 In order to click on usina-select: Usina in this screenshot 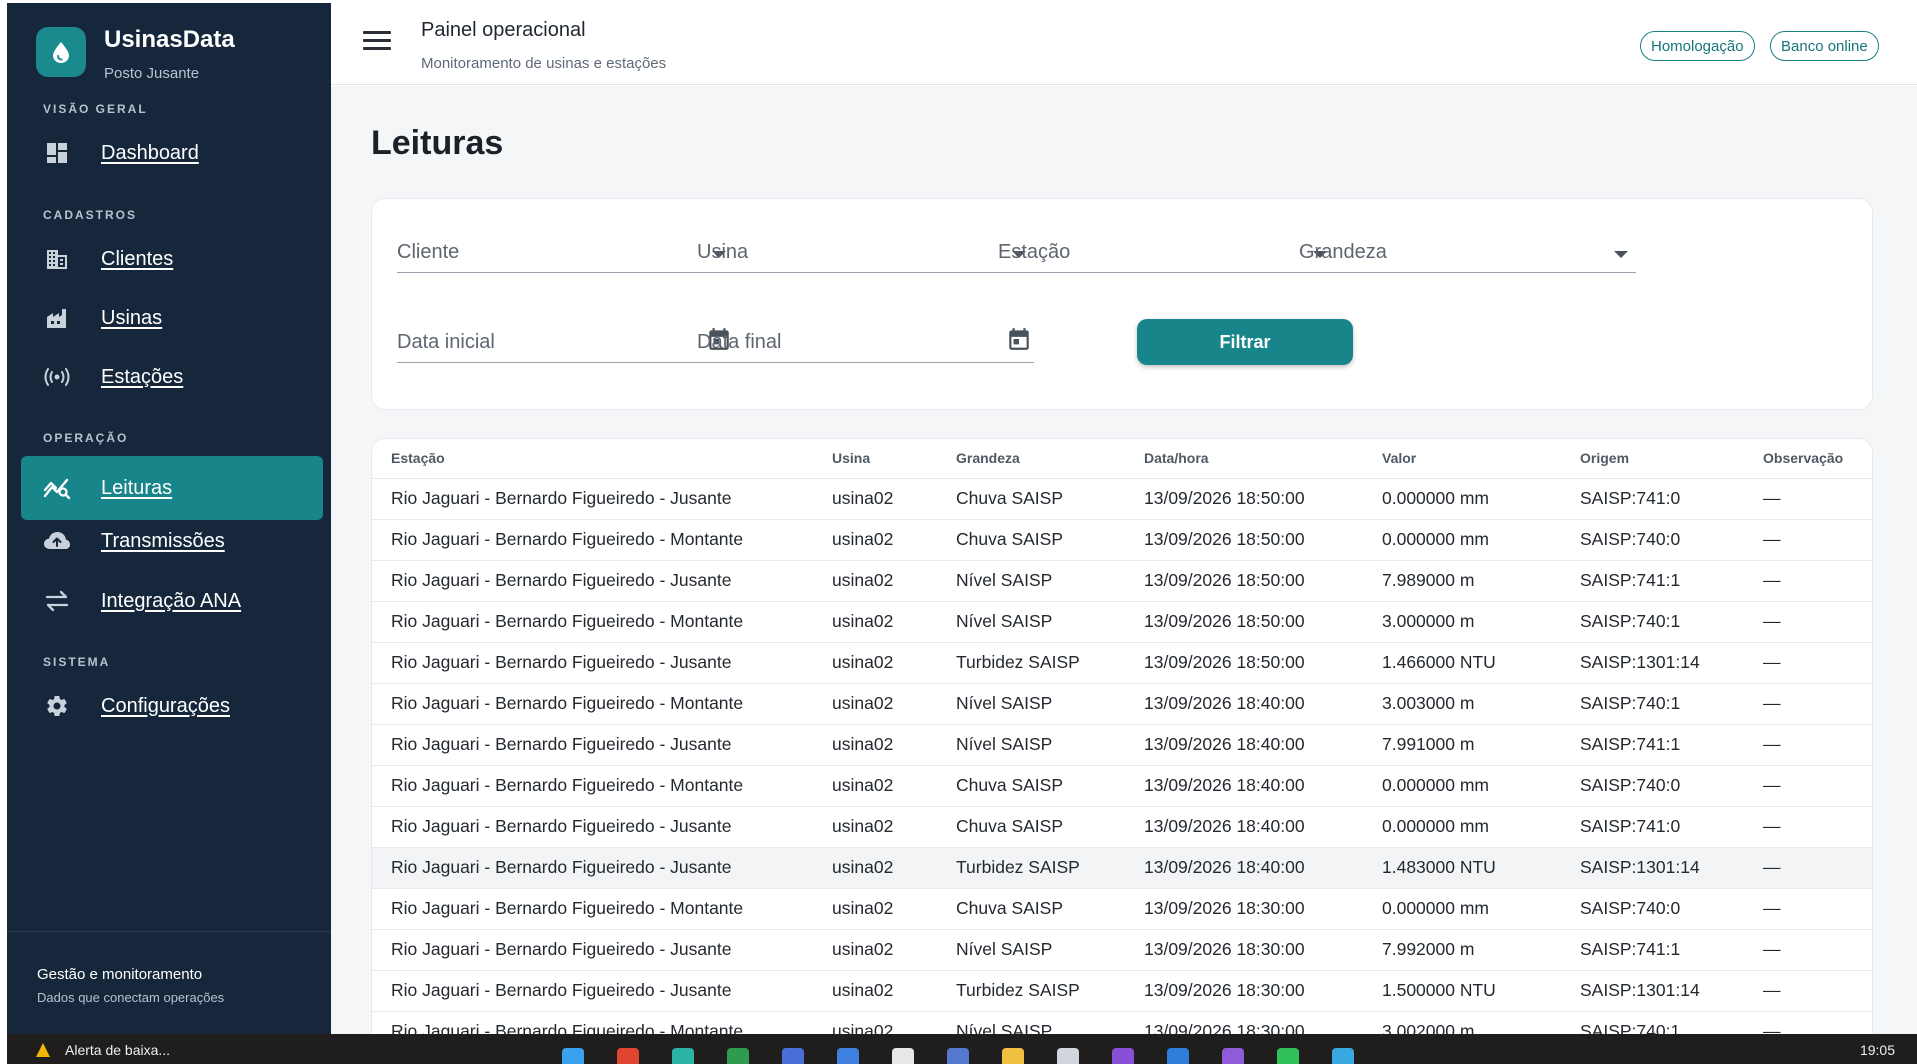, I will do `click(865, 251)`.